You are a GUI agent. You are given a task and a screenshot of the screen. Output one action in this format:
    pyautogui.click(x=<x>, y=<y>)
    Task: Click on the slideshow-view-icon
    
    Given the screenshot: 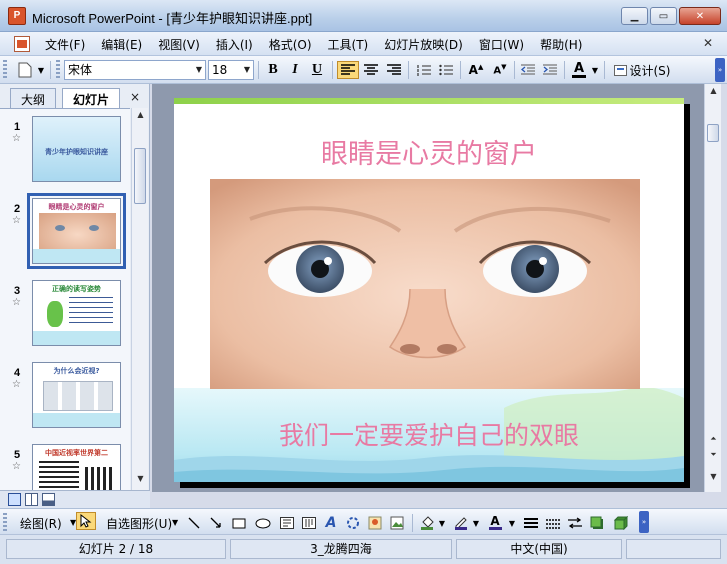 What is the action you would take?
    pyautogui.click(x=48, y=499)
    